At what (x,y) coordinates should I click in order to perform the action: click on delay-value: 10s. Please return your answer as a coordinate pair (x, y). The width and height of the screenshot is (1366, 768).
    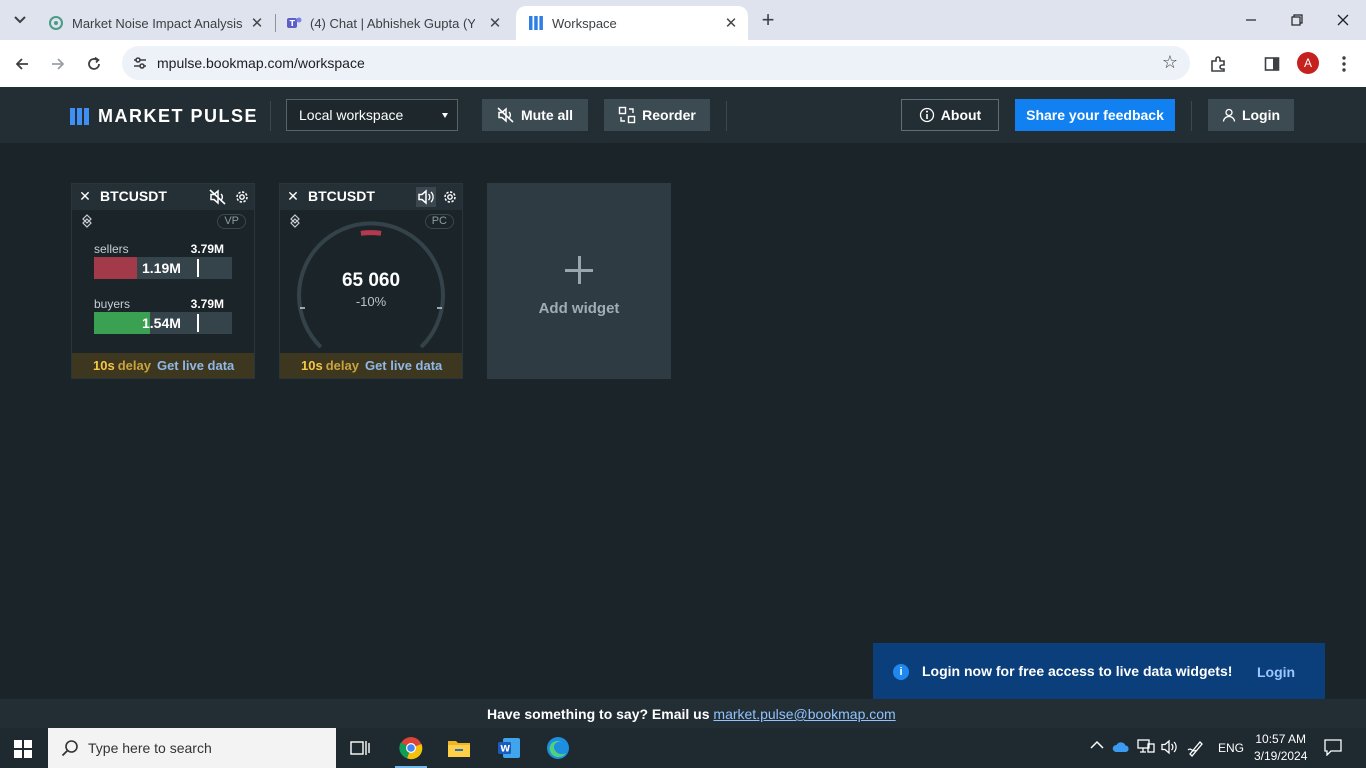
    Looking at the image, I should click on (104, 365).